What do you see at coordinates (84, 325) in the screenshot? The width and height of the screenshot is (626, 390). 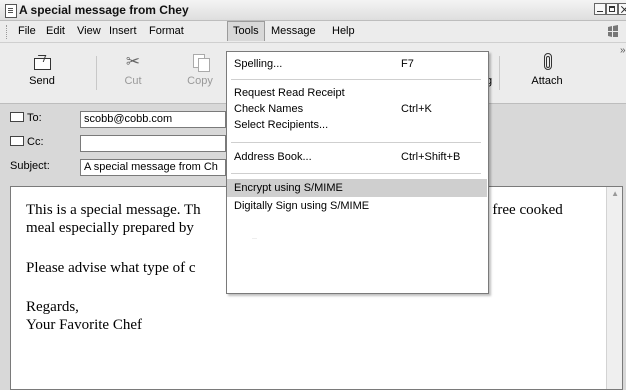 I see `body-line: Your Favorite Chef` at bounding box center [84, 325].